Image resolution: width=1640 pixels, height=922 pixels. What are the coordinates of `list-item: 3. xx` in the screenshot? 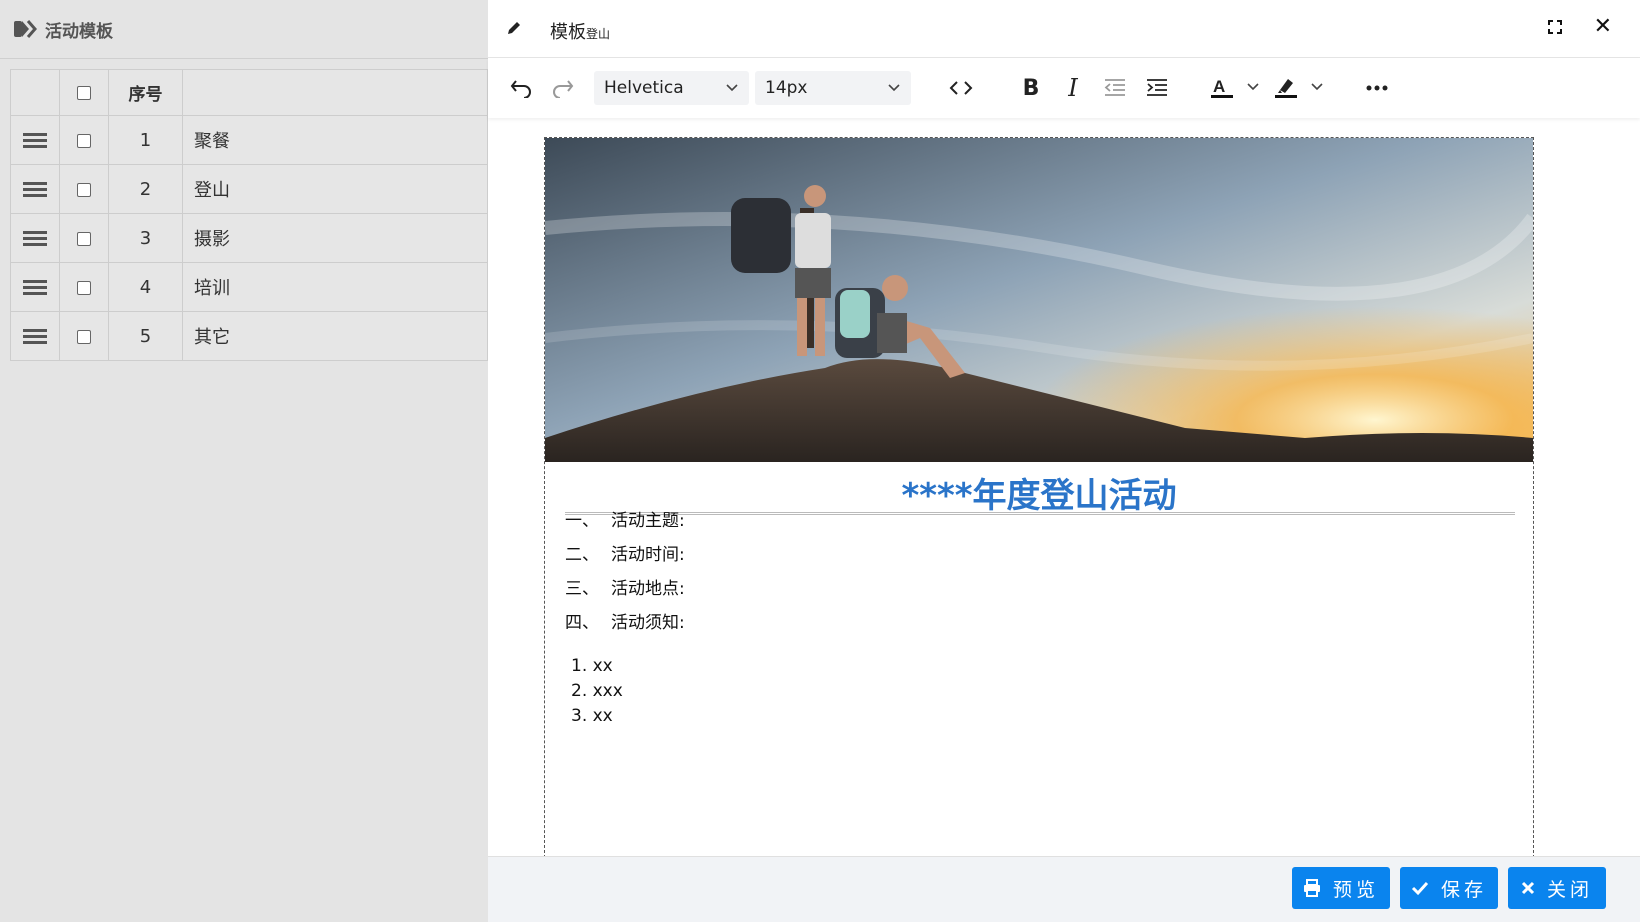 It's located at (592, 716).